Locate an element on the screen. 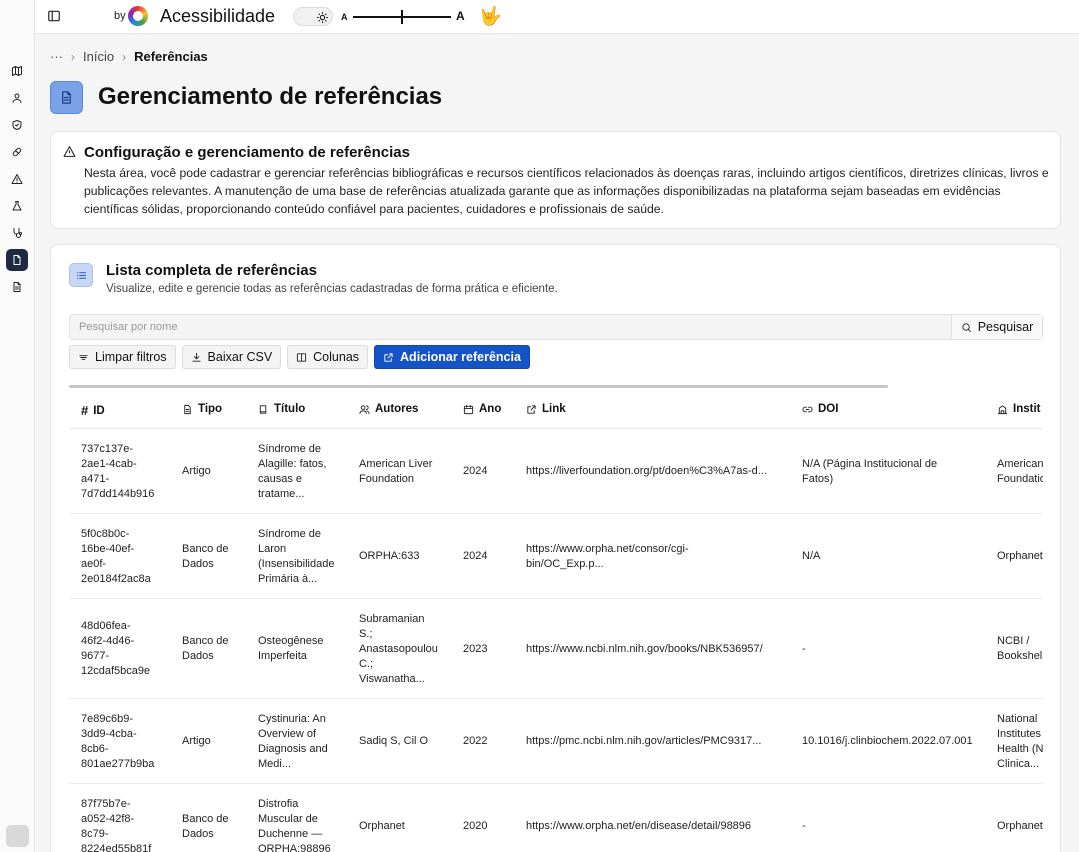 The height and width of the screenshot is (852, 1079). calendar-icon is located at coordinates (468, 409).